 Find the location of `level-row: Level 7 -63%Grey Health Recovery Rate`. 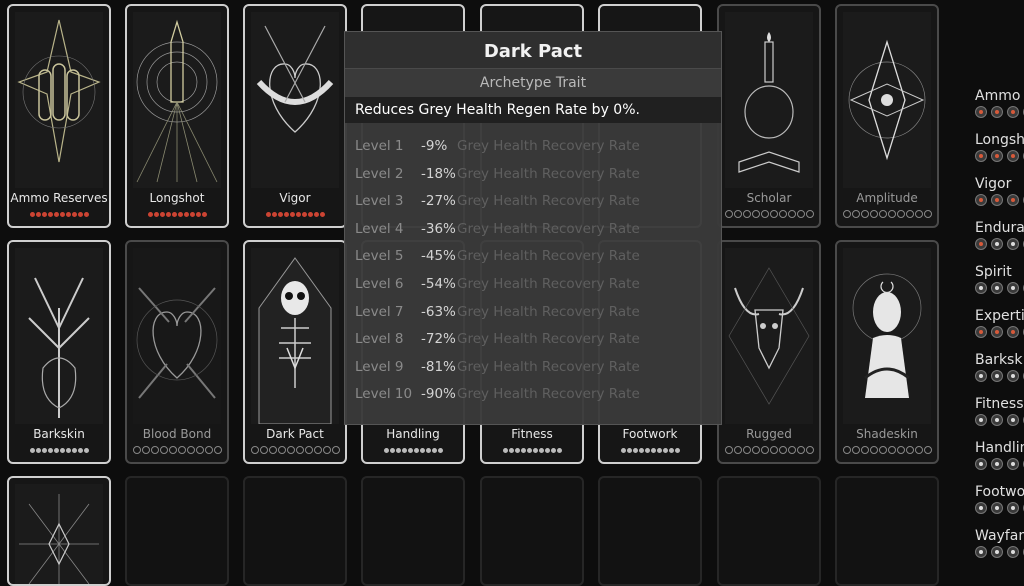

level-row: Level 7 -63%Grey Health Recovery Rate is located at coordinates (533, 313).